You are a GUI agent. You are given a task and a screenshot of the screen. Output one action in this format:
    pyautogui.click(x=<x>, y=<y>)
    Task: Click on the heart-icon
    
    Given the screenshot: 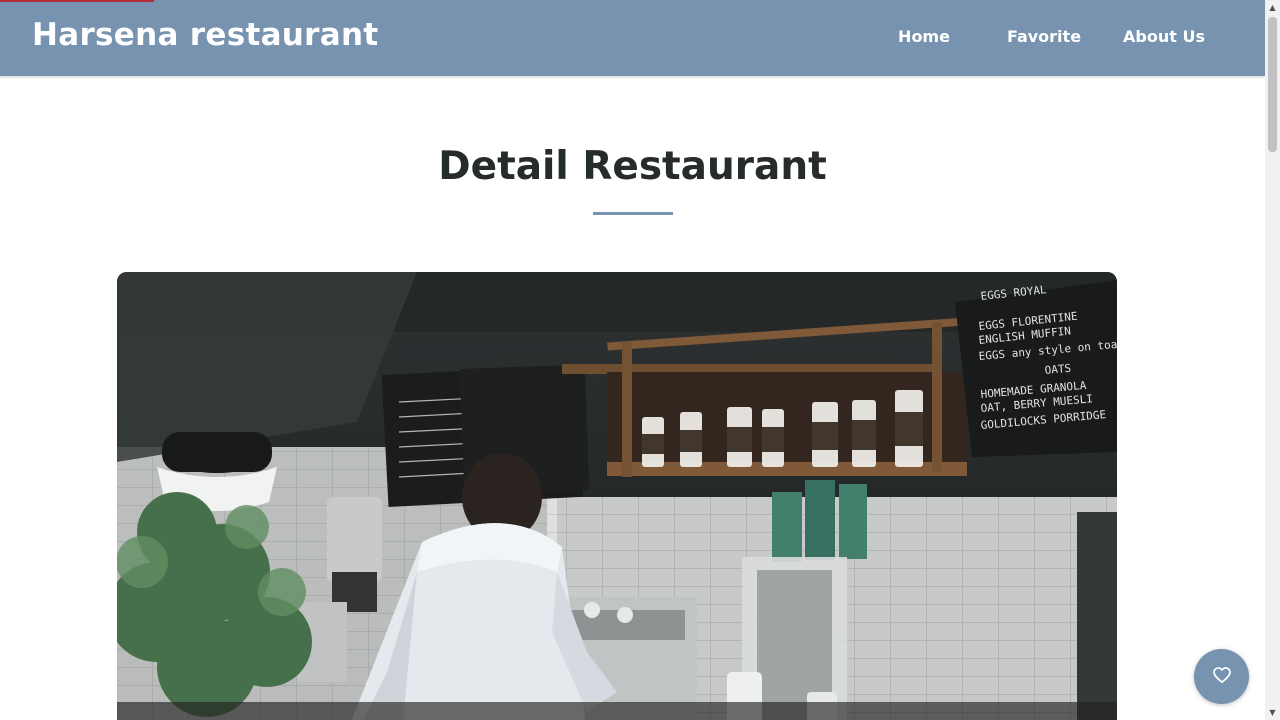 What is the action you would take?
    pyautogui.click(x=1222, y=676)
    